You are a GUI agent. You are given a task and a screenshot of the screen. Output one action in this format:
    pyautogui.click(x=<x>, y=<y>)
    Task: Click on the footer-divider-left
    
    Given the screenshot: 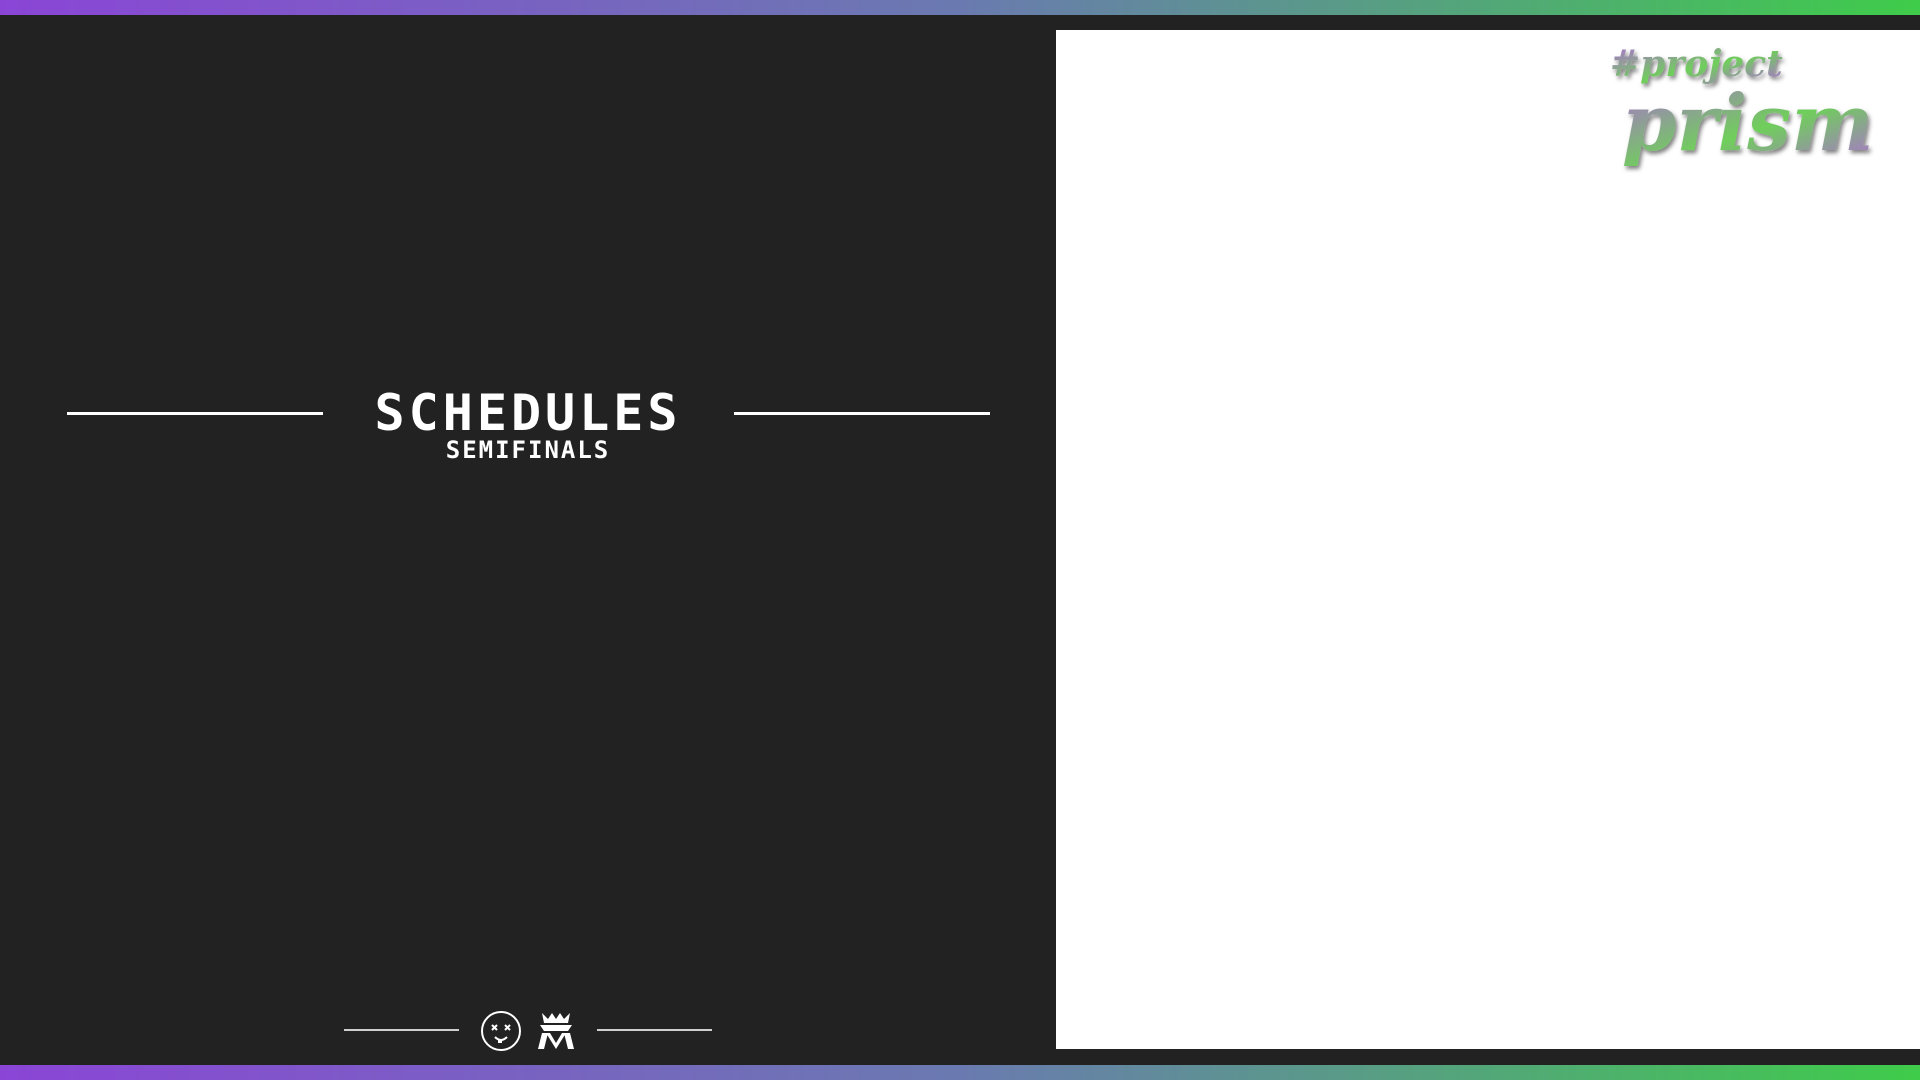 What is the action you would take?
    pyautogui.click(x=401, y=1030)
    